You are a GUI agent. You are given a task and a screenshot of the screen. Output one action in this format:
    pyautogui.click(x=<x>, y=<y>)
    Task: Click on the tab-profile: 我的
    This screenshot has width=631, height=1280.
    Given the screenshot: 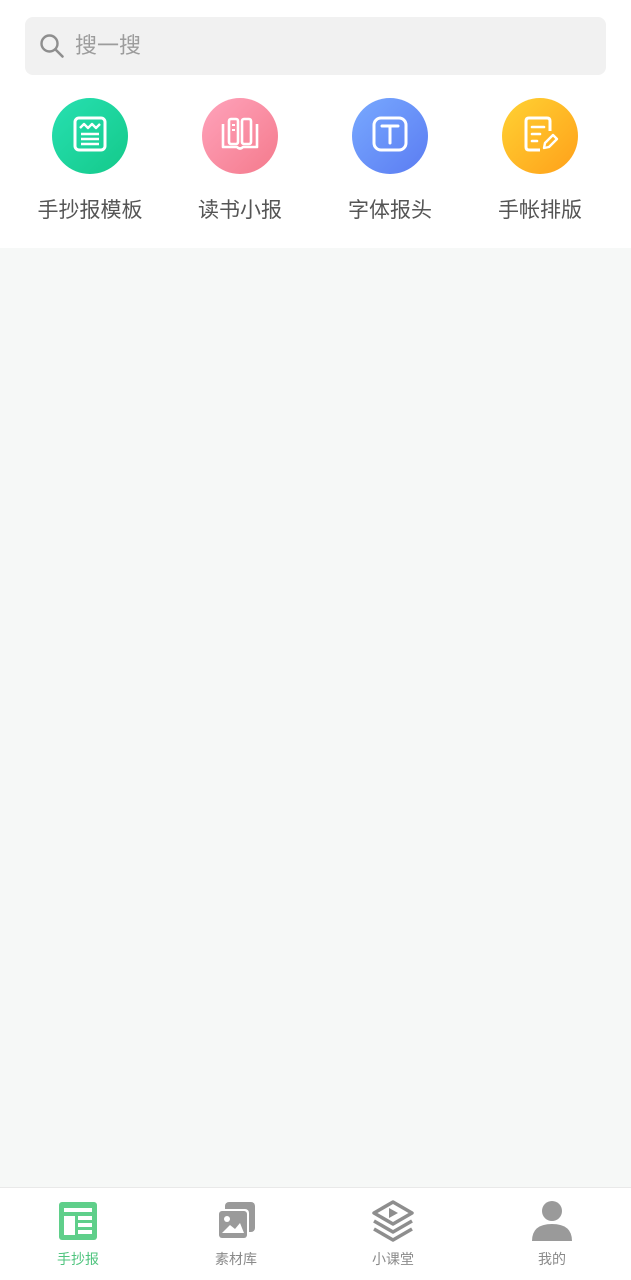 What is the action you would take?
    pyautogui.click(x=552, y=1234)
    